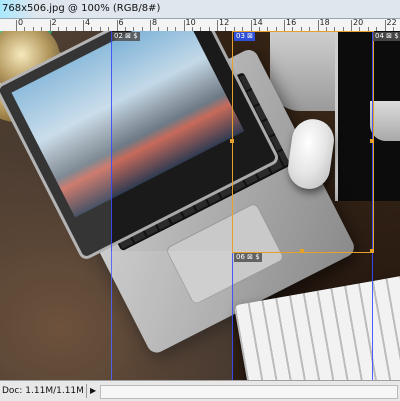  Describe the element at coordinates (248, 257) in the screenshot. I see `slice-label-06: 06 ⊠ $` at that location.